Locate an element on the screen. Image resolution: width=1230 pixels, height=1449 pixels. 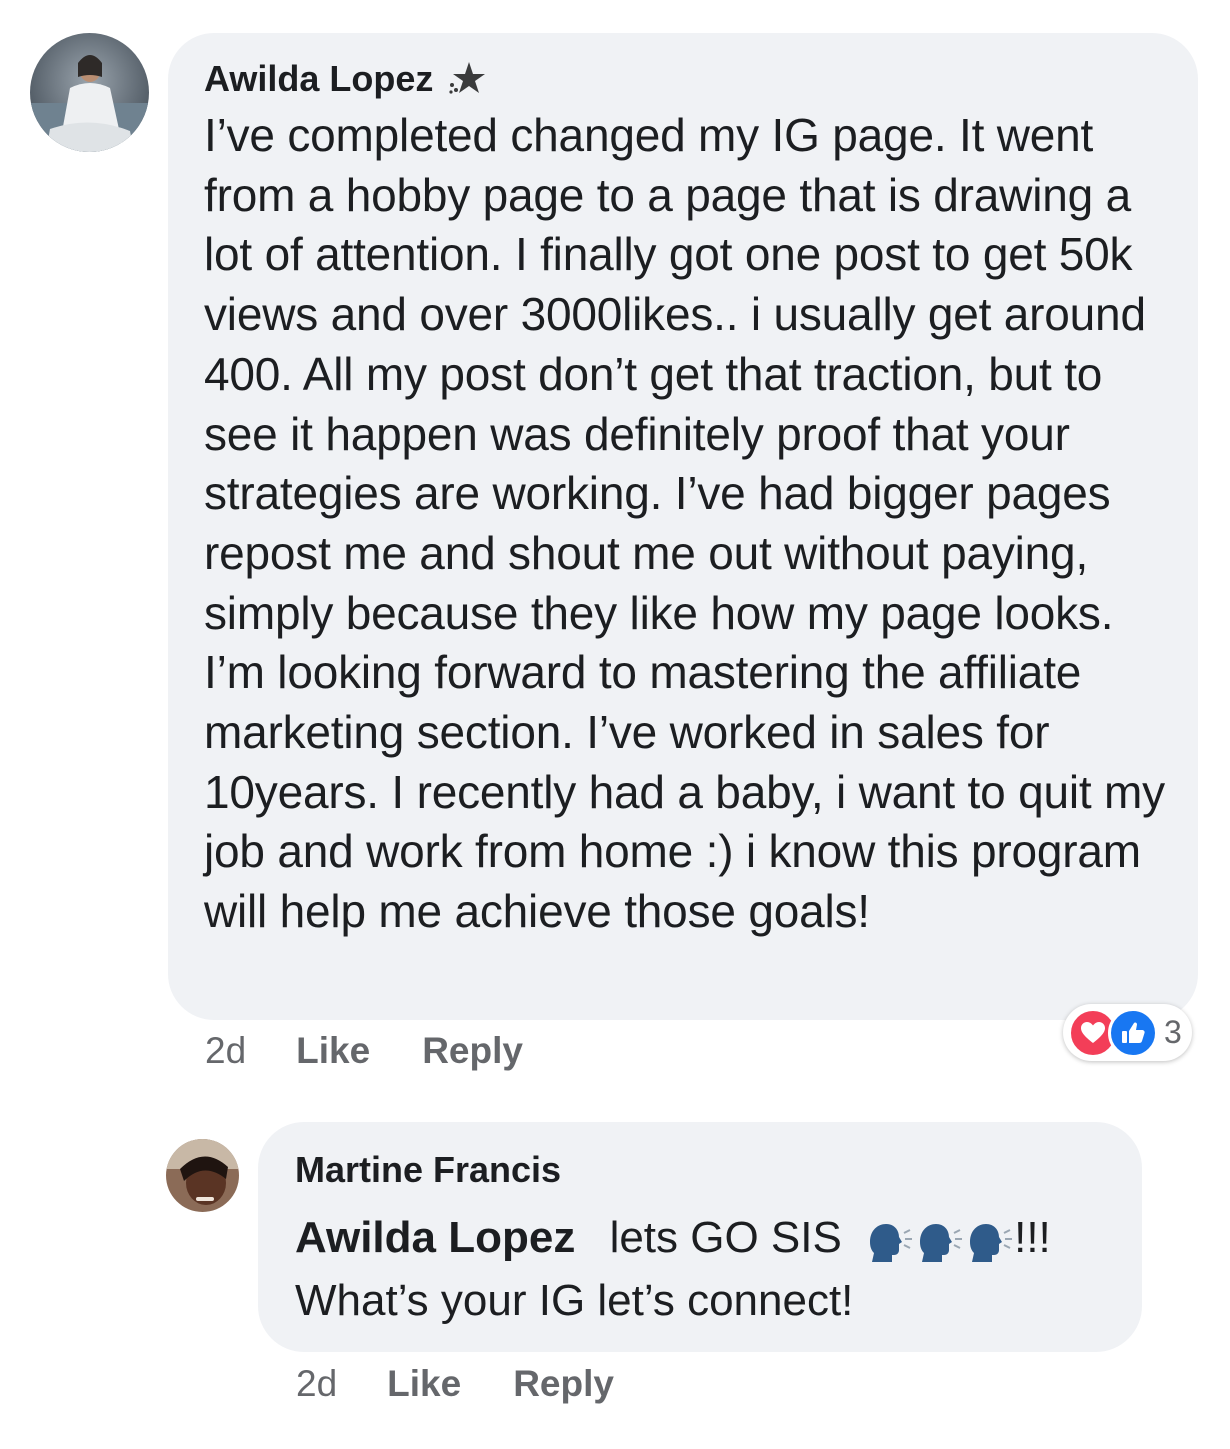
reply-text-line2: What’s your IG let’s connect! is located at coordinates (574, 1300).